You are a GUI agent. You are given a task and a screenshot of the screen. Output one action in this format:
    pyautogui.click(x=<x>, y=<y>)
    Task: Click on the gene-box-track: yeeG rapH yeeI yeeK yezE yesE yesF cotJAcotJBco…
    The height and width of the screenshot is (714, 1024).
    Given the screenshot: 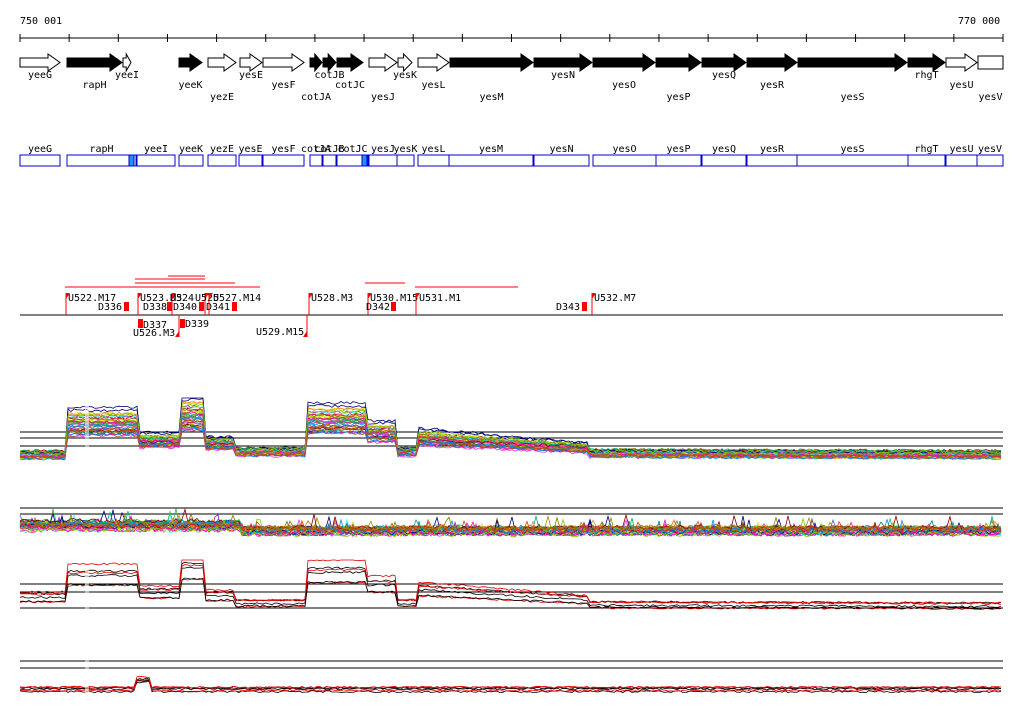 What is the action you would take?
    pyautogui.click(x=511, y=155)
    